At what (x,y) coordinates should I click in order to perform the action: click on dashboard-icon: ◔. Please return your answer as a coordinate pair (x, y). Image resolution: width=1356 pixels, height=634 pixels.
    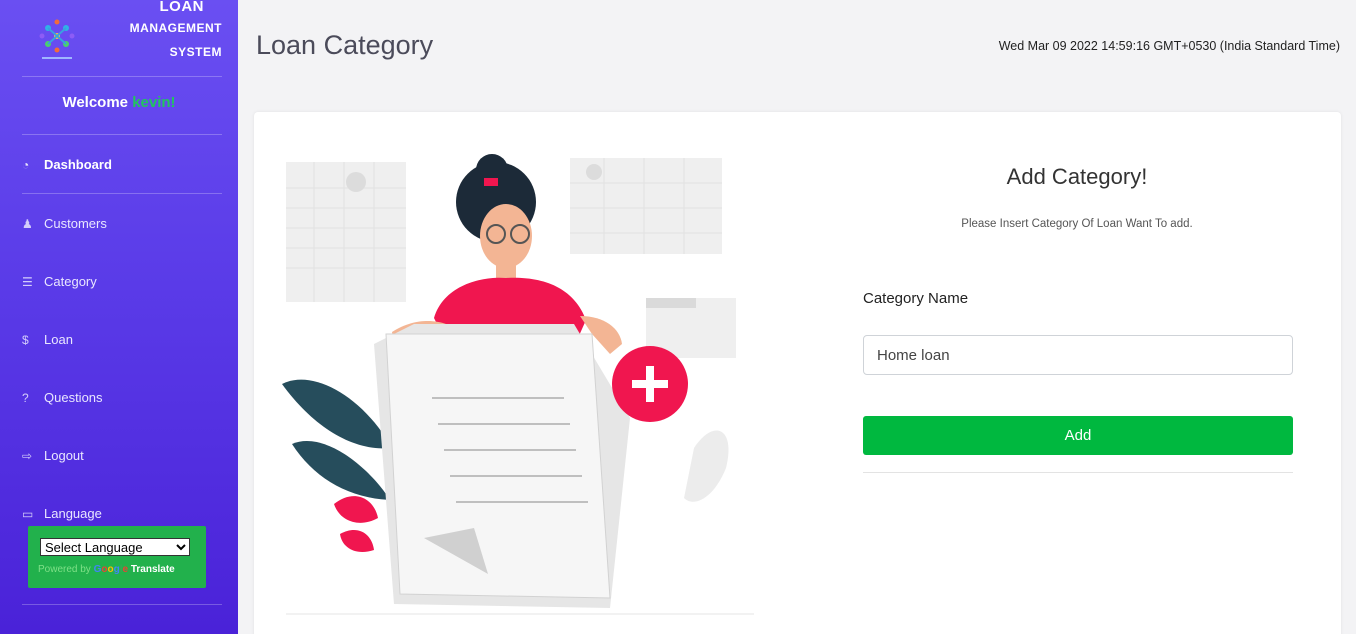
    Looking at the image, I should click on (26, 164).